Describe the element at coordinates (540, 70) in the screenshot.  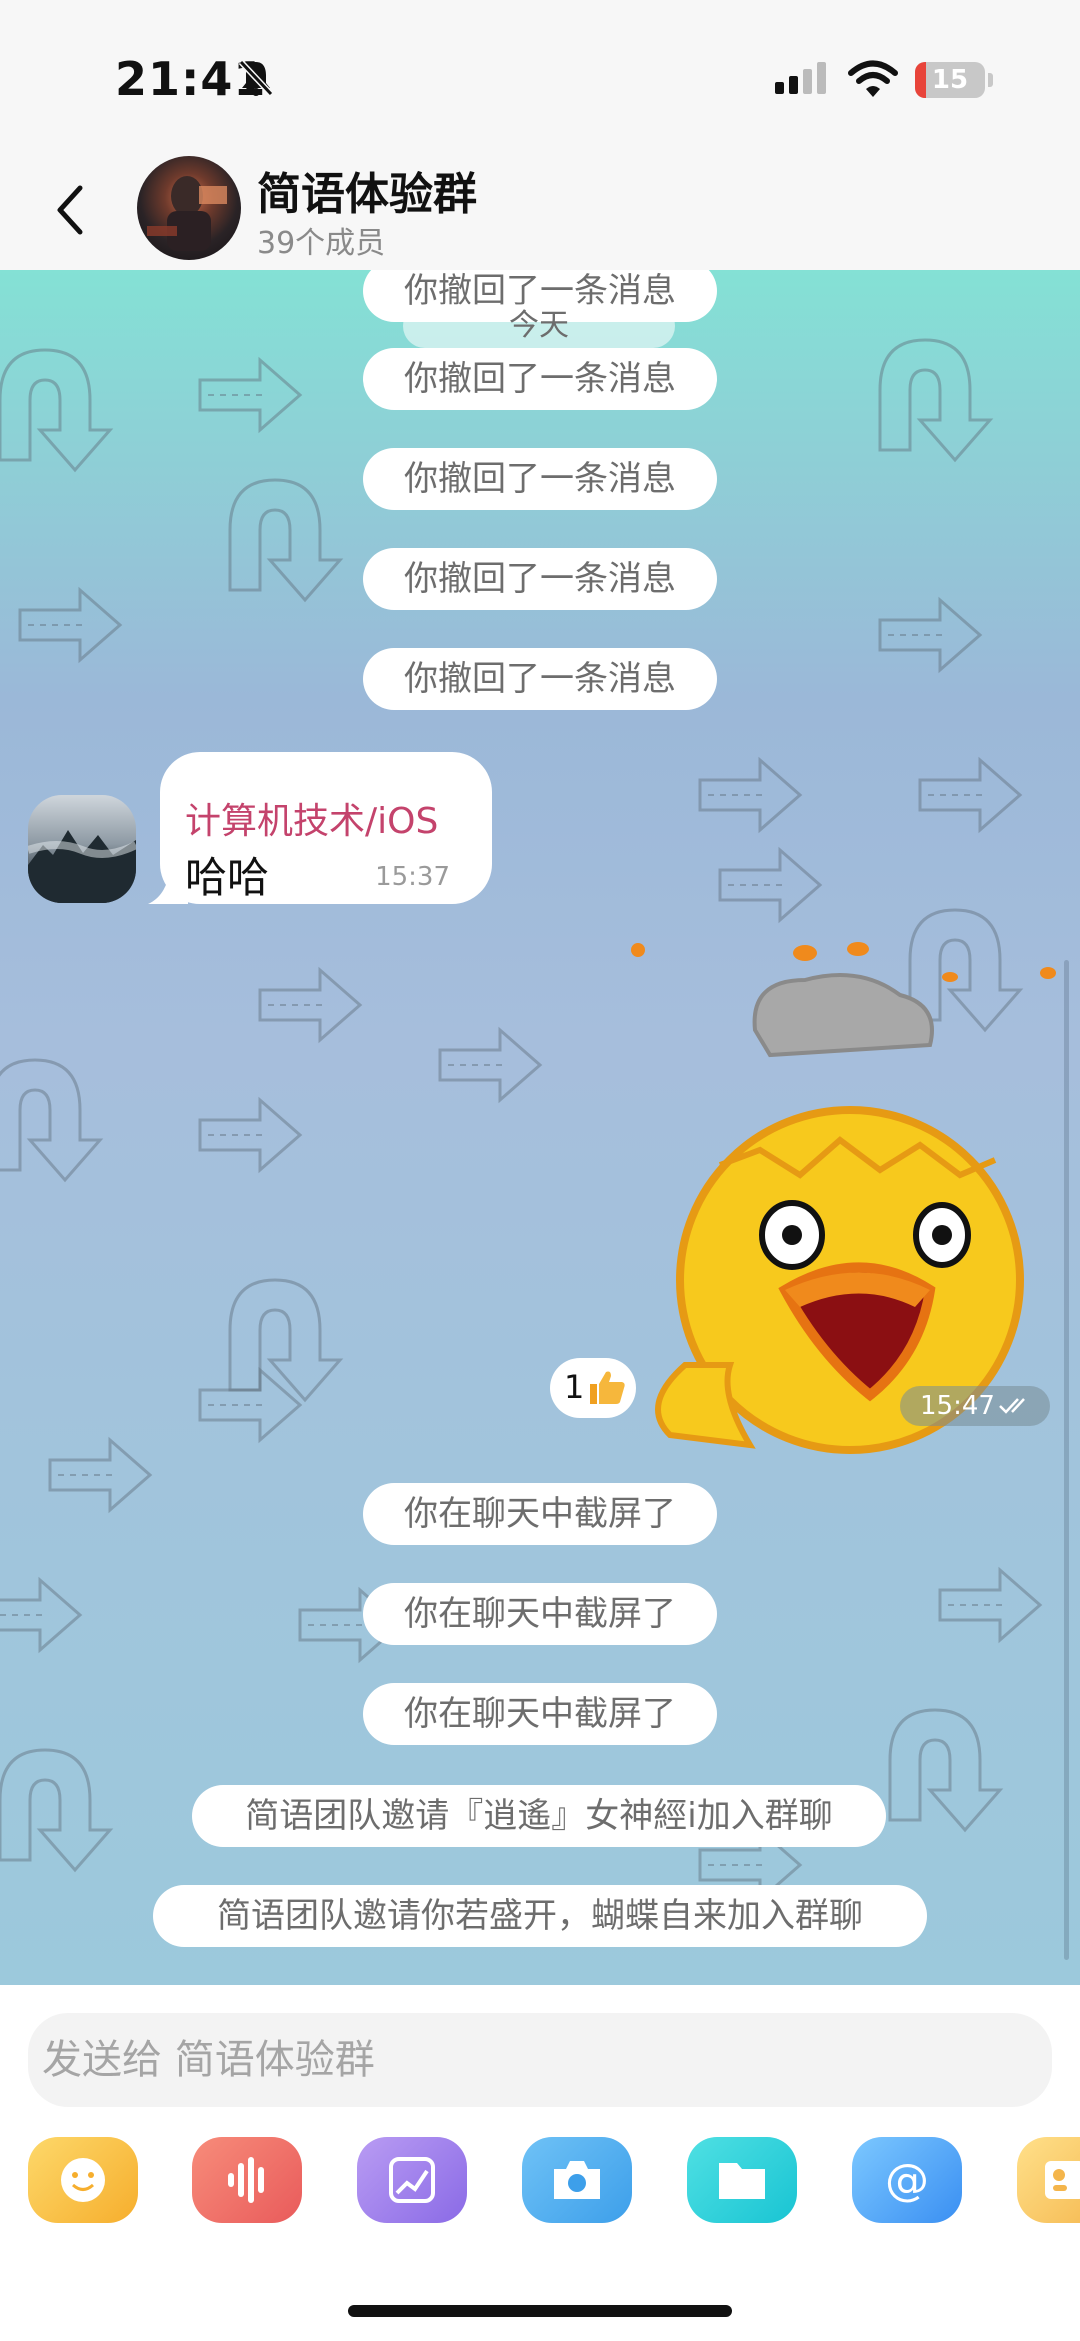
I see `status-bar: 21:41 15` at that location.